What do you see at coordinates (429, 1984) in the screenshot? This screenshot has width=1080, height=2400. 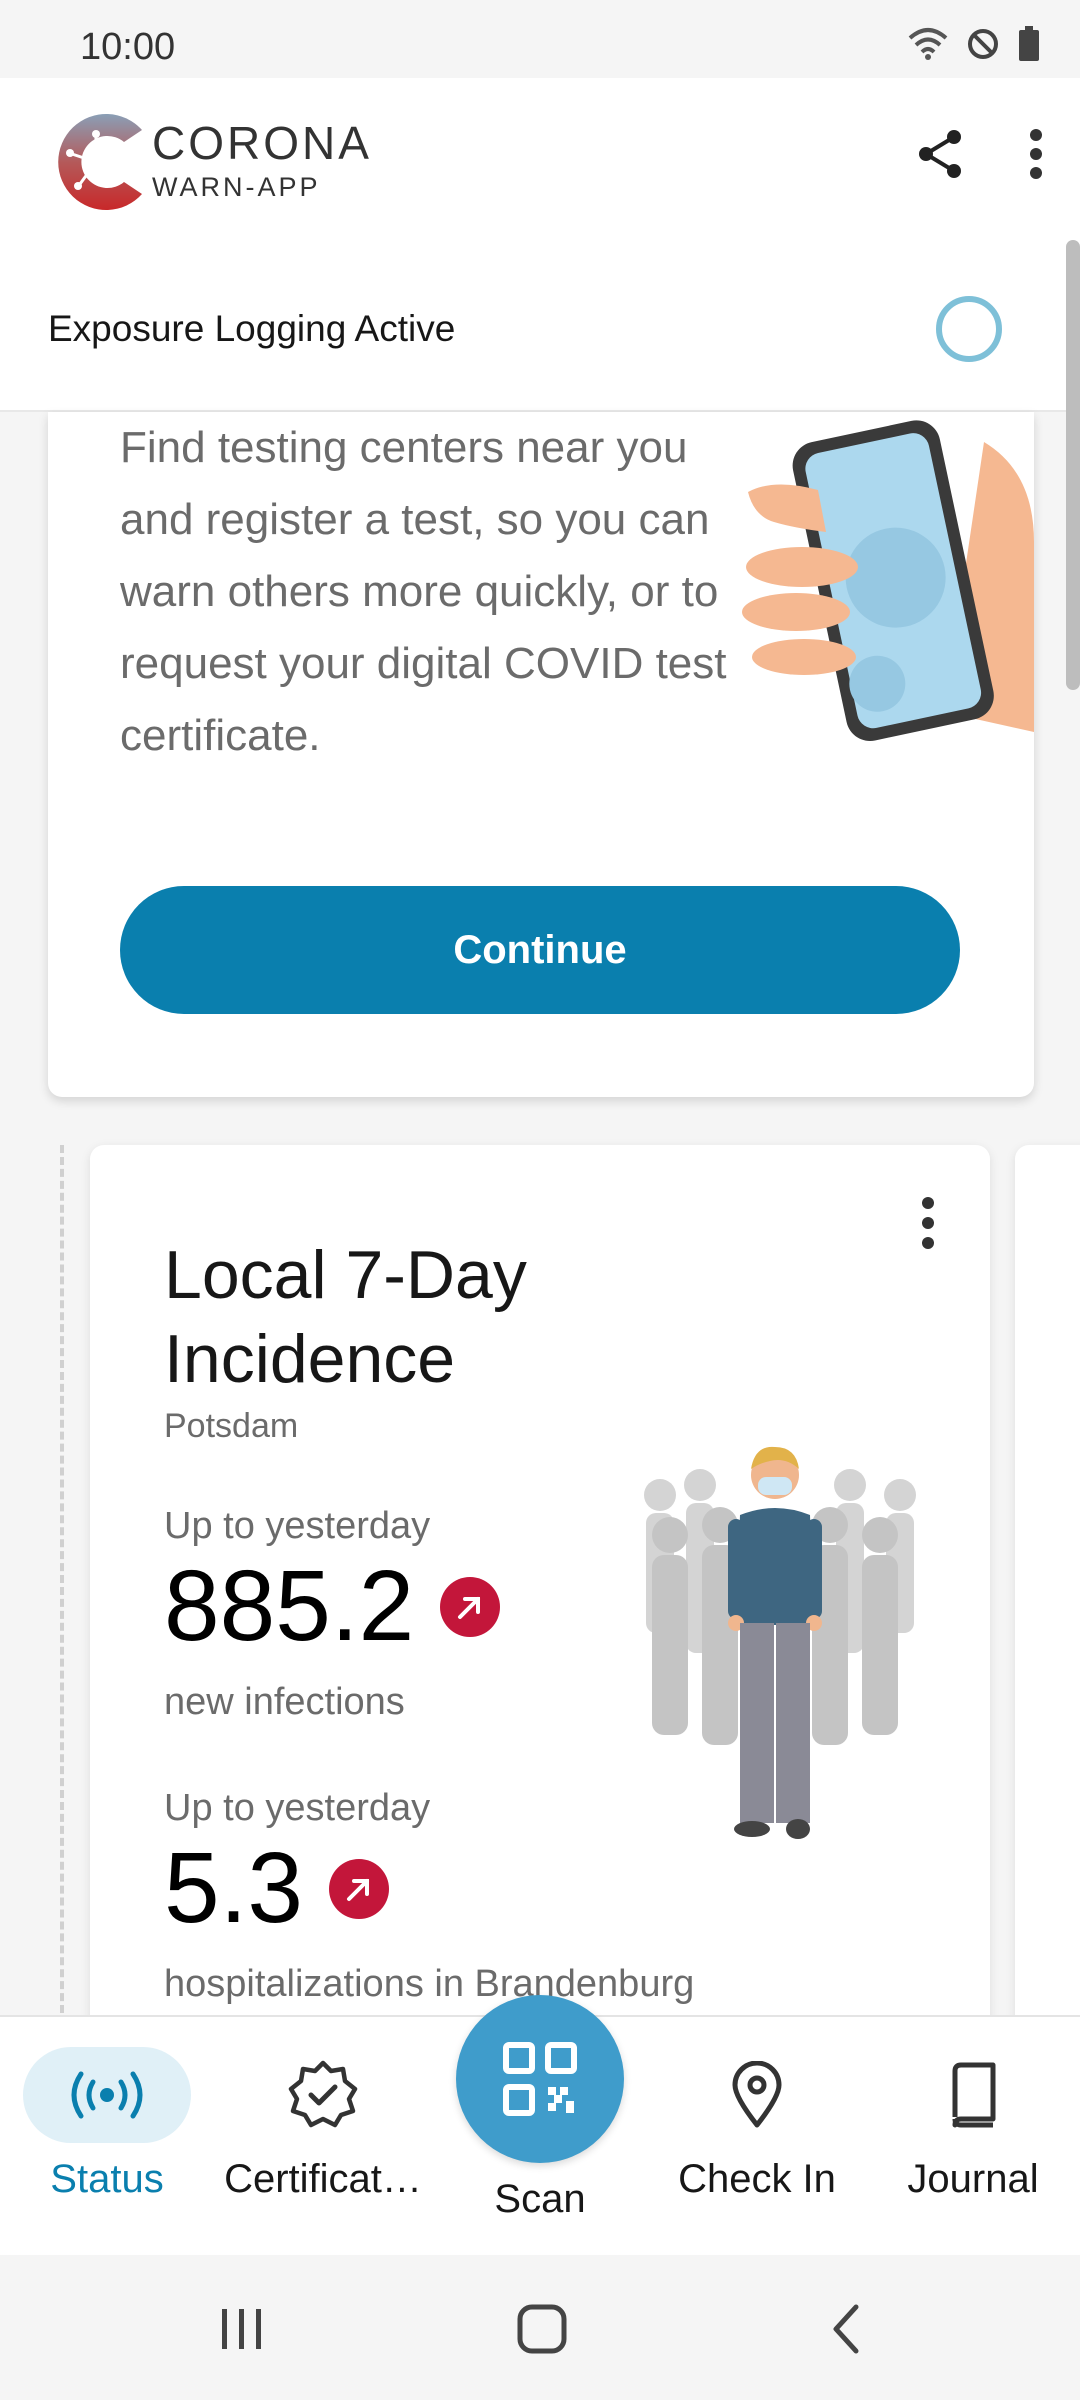 I see `stat2-desc: hospitalizations in Brandenburg` at bounding box center [429, 1984].